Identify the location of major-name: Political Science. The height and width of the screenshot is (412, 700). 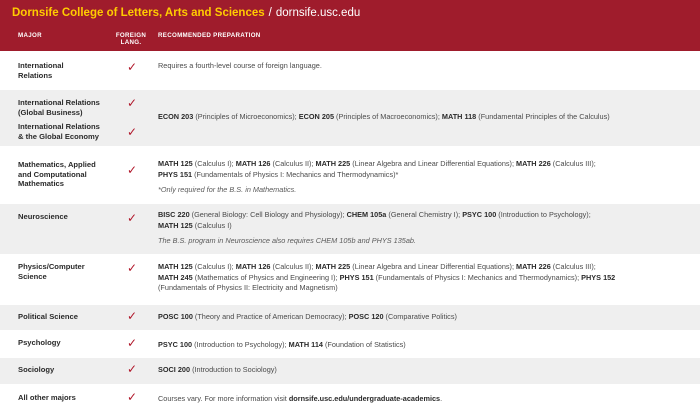
(66, 317).